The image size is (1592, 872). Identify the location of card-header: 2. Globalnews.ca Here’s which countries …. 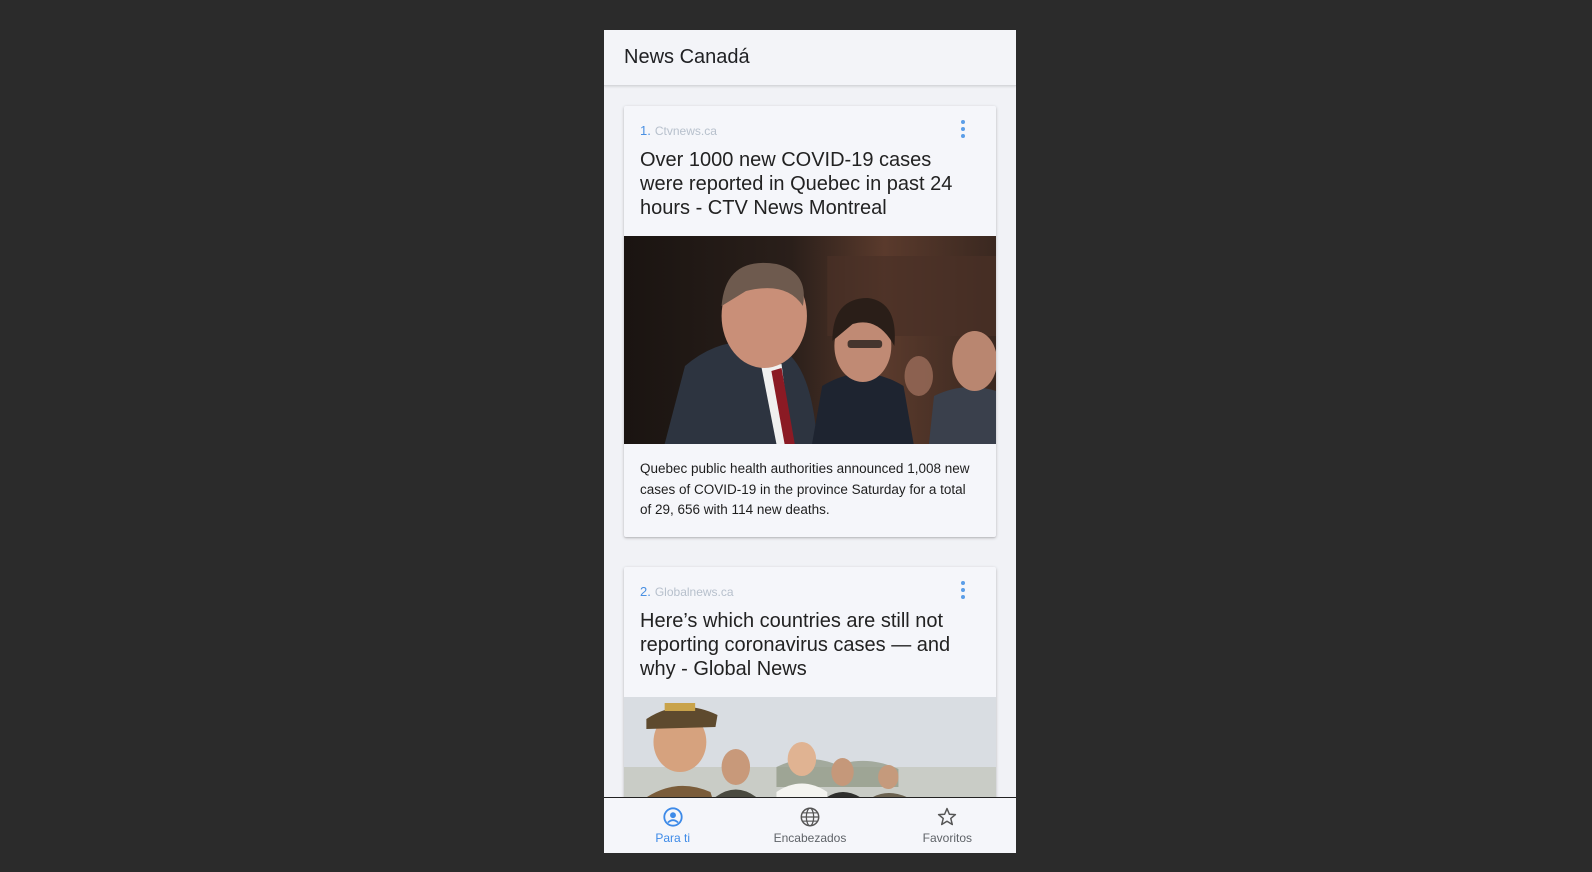
(810, 632).